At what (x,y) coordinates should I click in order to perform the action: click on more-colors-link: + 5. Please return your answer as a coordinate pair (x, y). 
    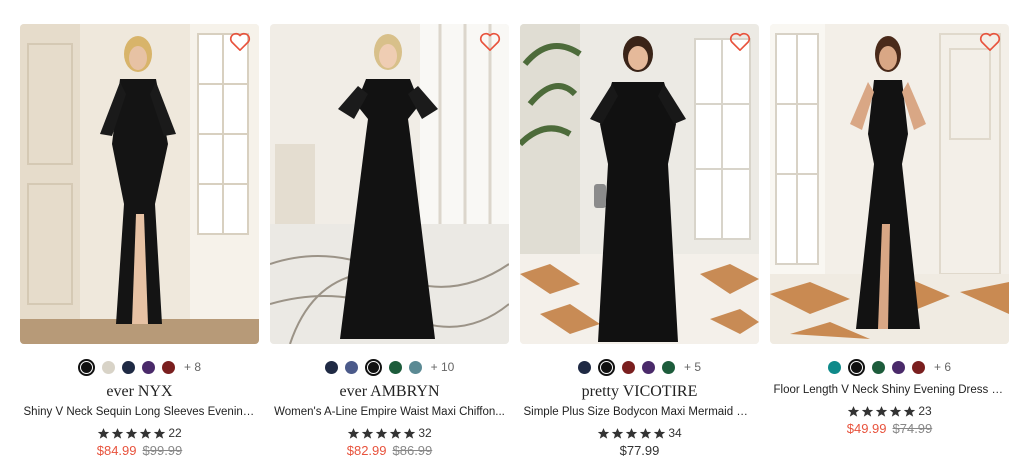
    Looking at the image, I should click on (692, 367).